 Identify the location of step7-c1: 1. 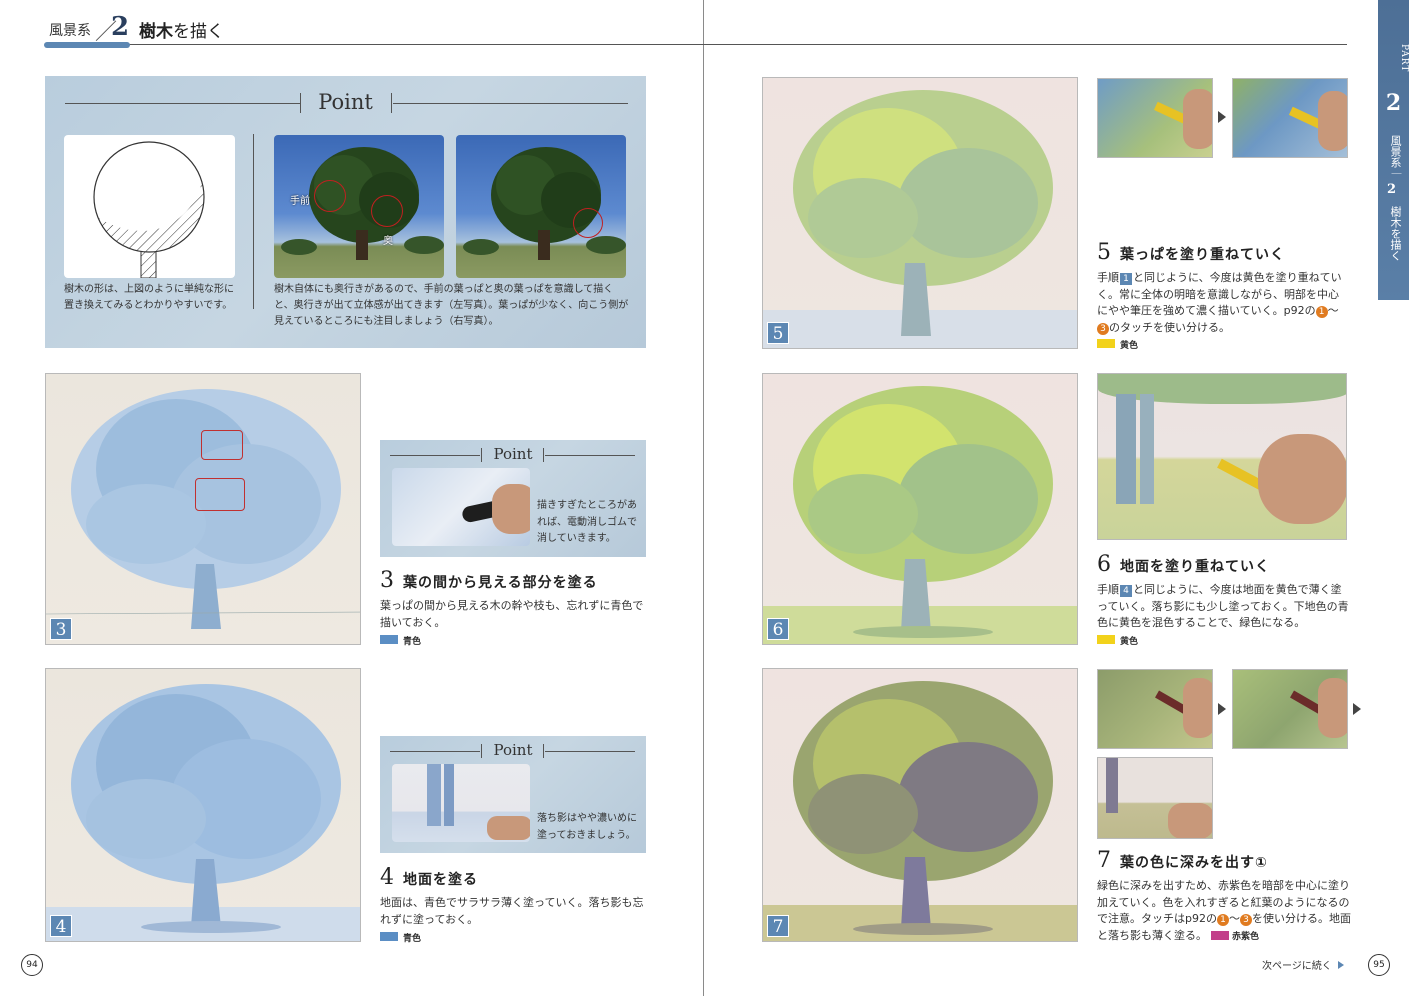
(1222, 920).